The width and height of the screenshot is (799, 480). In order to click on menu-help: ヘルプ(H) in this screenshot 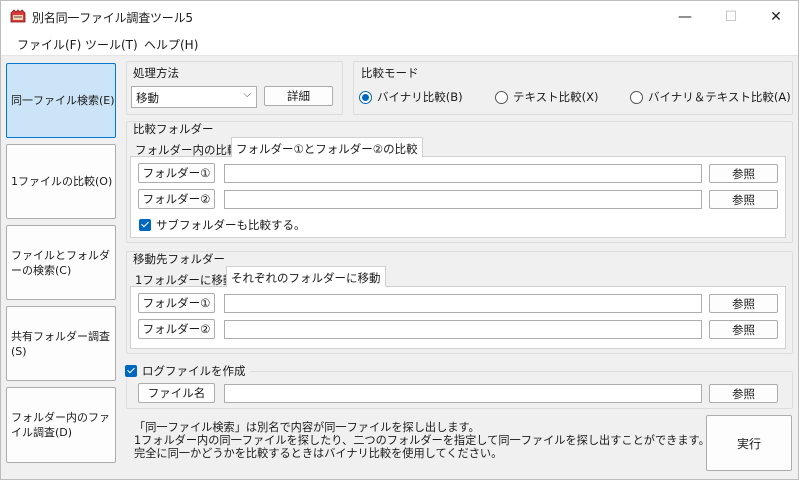, I will do `click(171, 44)`.